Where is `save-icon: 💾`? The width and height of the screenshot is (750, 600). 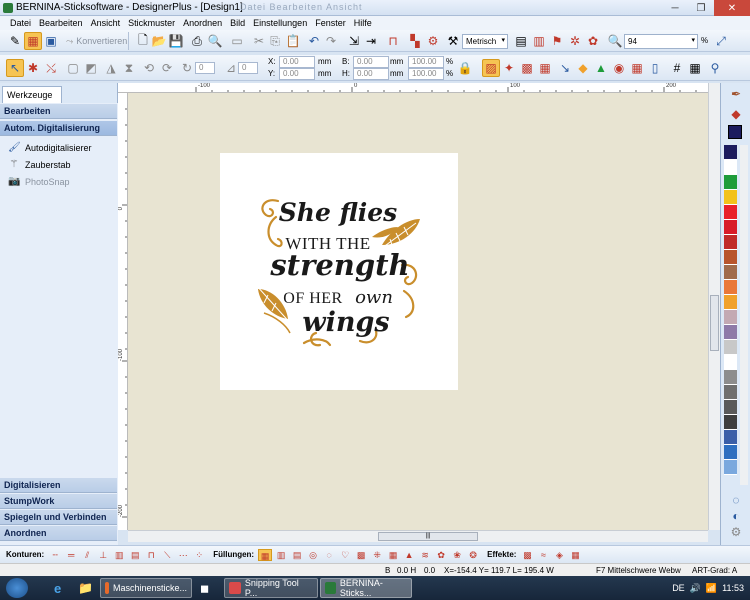
save-icon: 💾 is located at coordinates (176, 41).